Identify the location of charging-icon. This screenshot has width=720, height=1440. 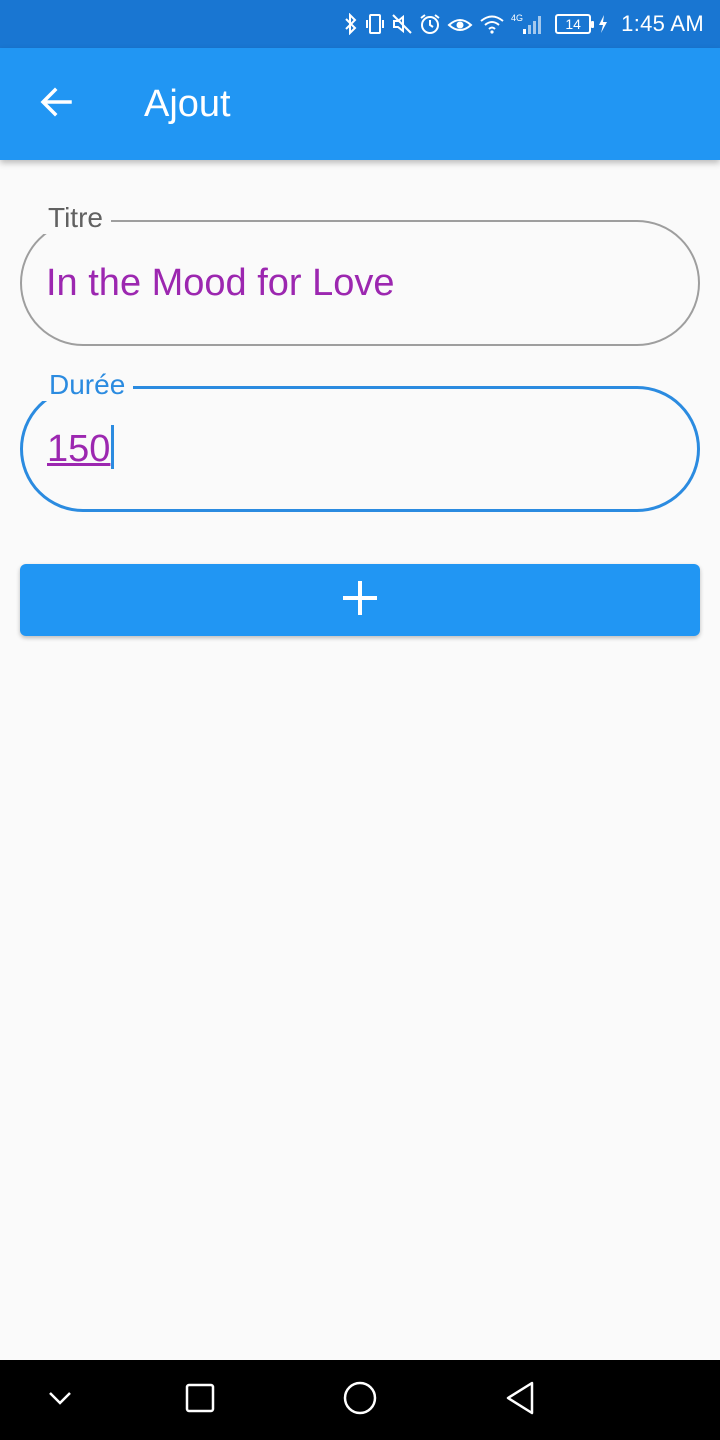
(603, 24).